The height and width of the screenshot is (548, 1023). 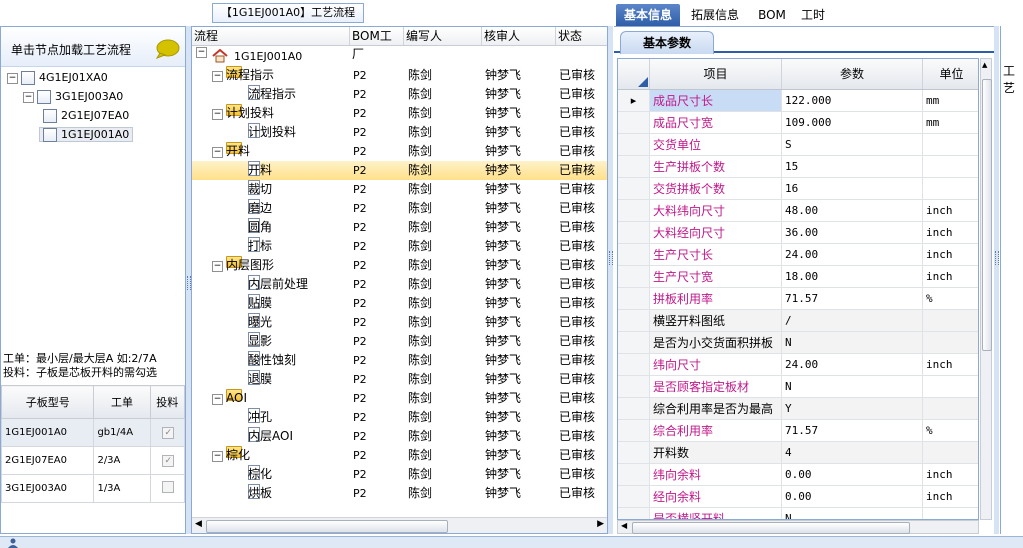 What do you see at coordinates (798, 233) in the screenshot?
I see `param-row: 大料经向尺寸 36.00 inch` at bounding box center [798, 233].